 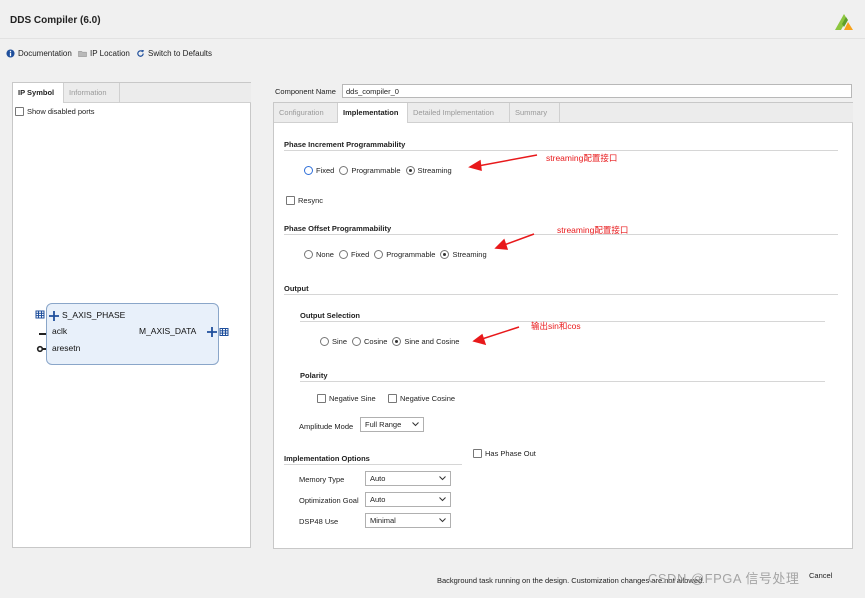 I want to click on cancel-button: Cancel, so click(x=820, y=575).